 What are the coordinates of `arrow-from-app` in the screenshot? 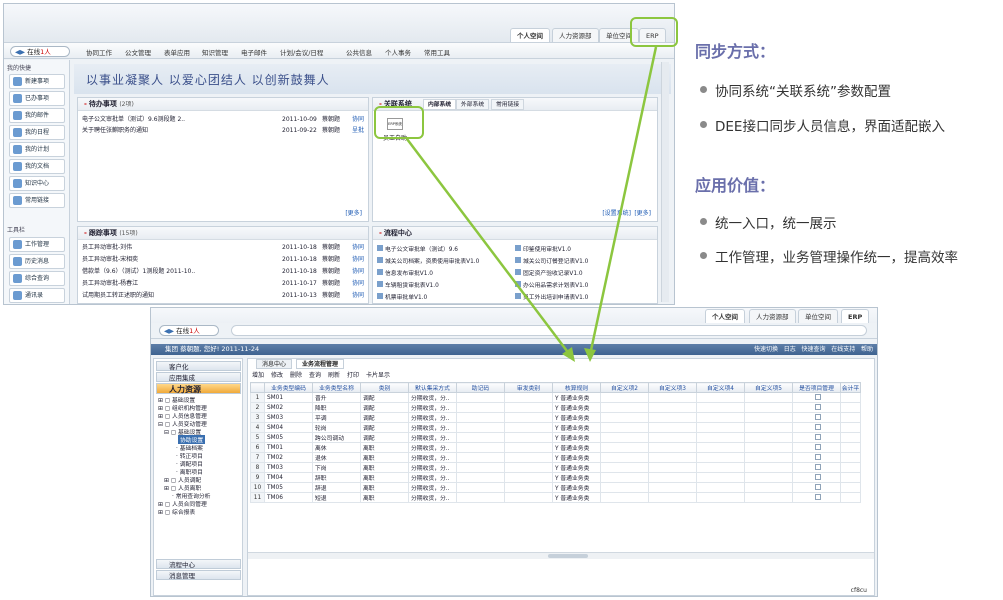 It's located at (488, 247).